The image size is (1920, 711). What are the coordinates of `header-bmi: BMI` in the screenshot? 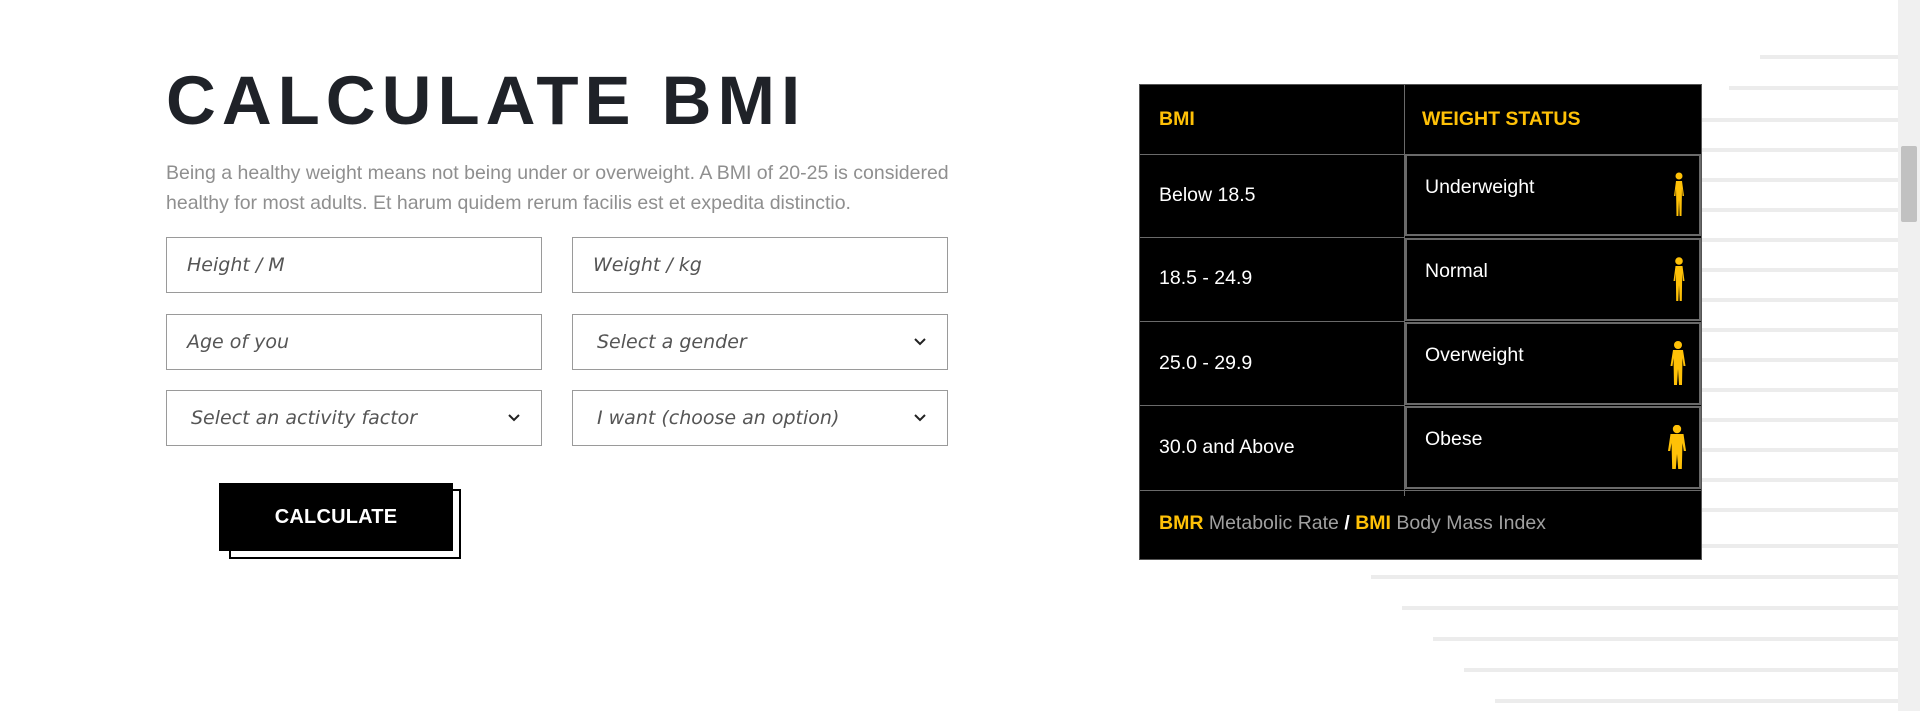 It's located at (1177, 119).